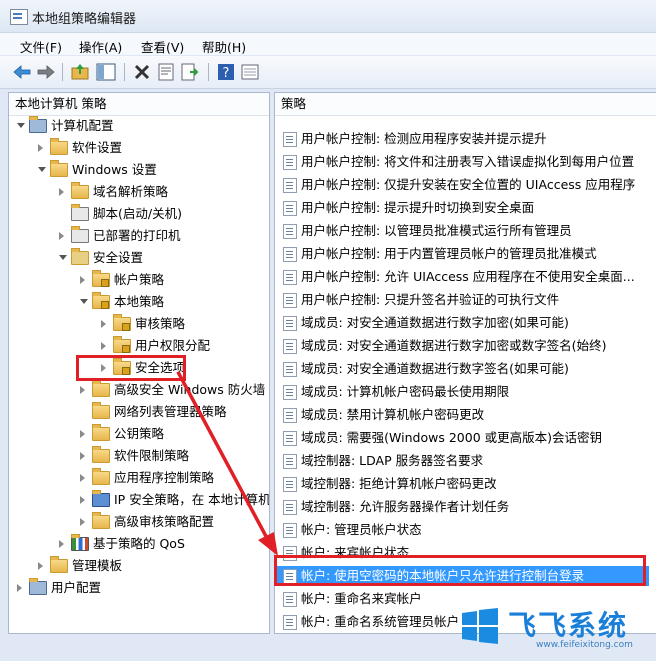 The width and height of the screenshot is (656, 661). What do you see at coordinates (97, 147) in the screenshot?
I see `tree-item-label: 软件设置` at bounding box center [97, 147].